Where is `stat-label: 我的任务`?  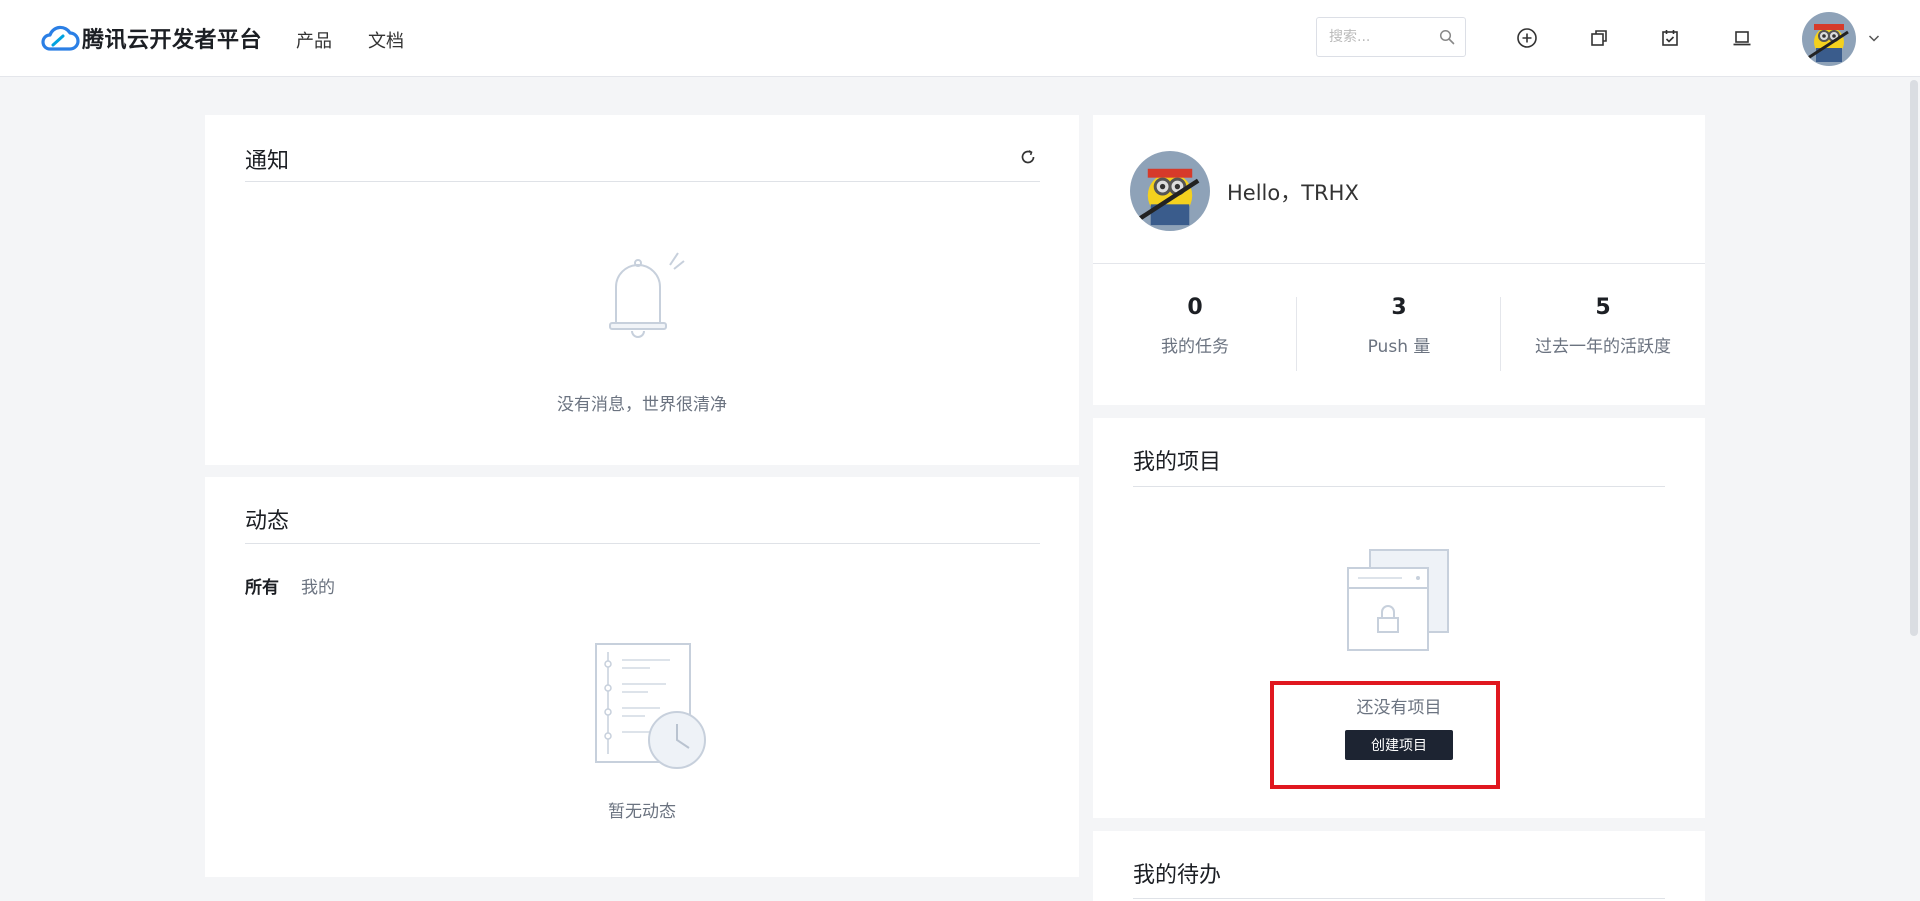
stat-label: 我的任务 is located at coordinates (1195, 347).